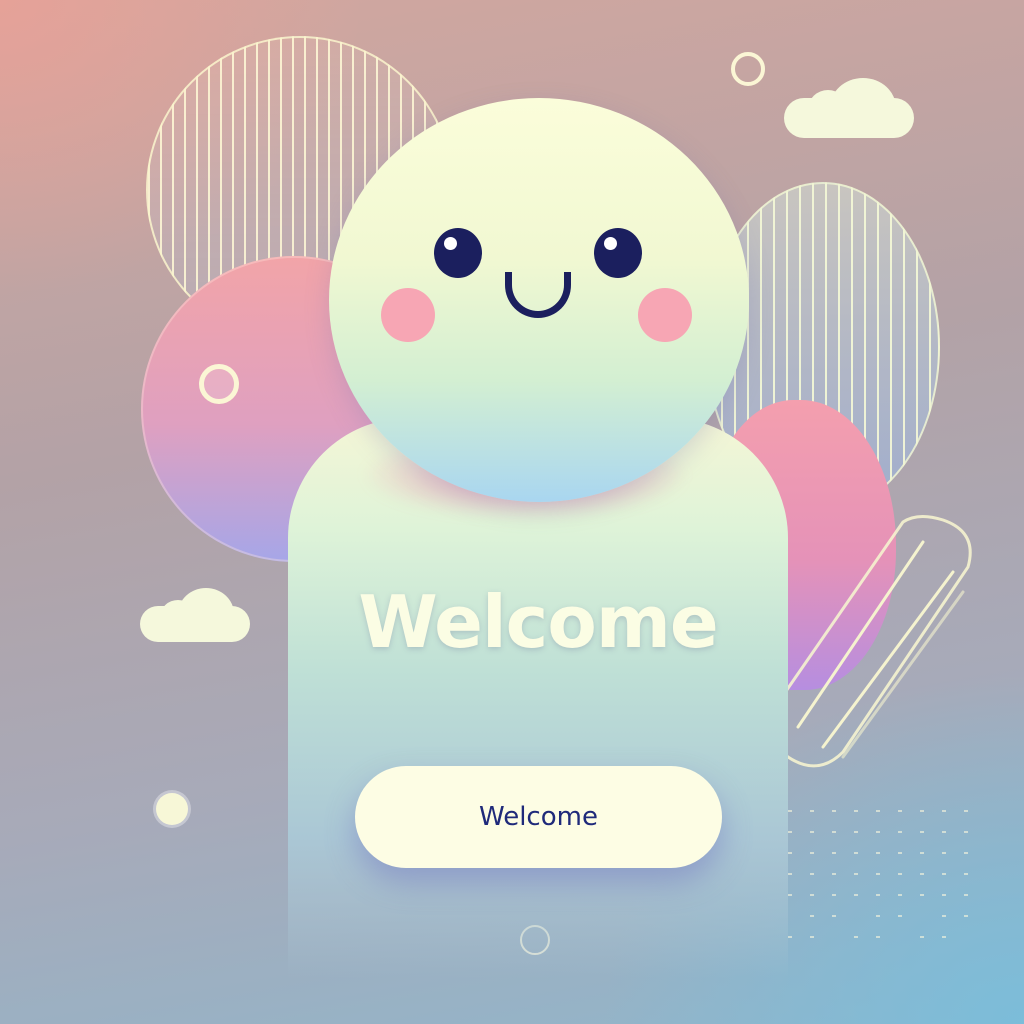  I want to click on welcome-button: Welcome, so click(538, 817).